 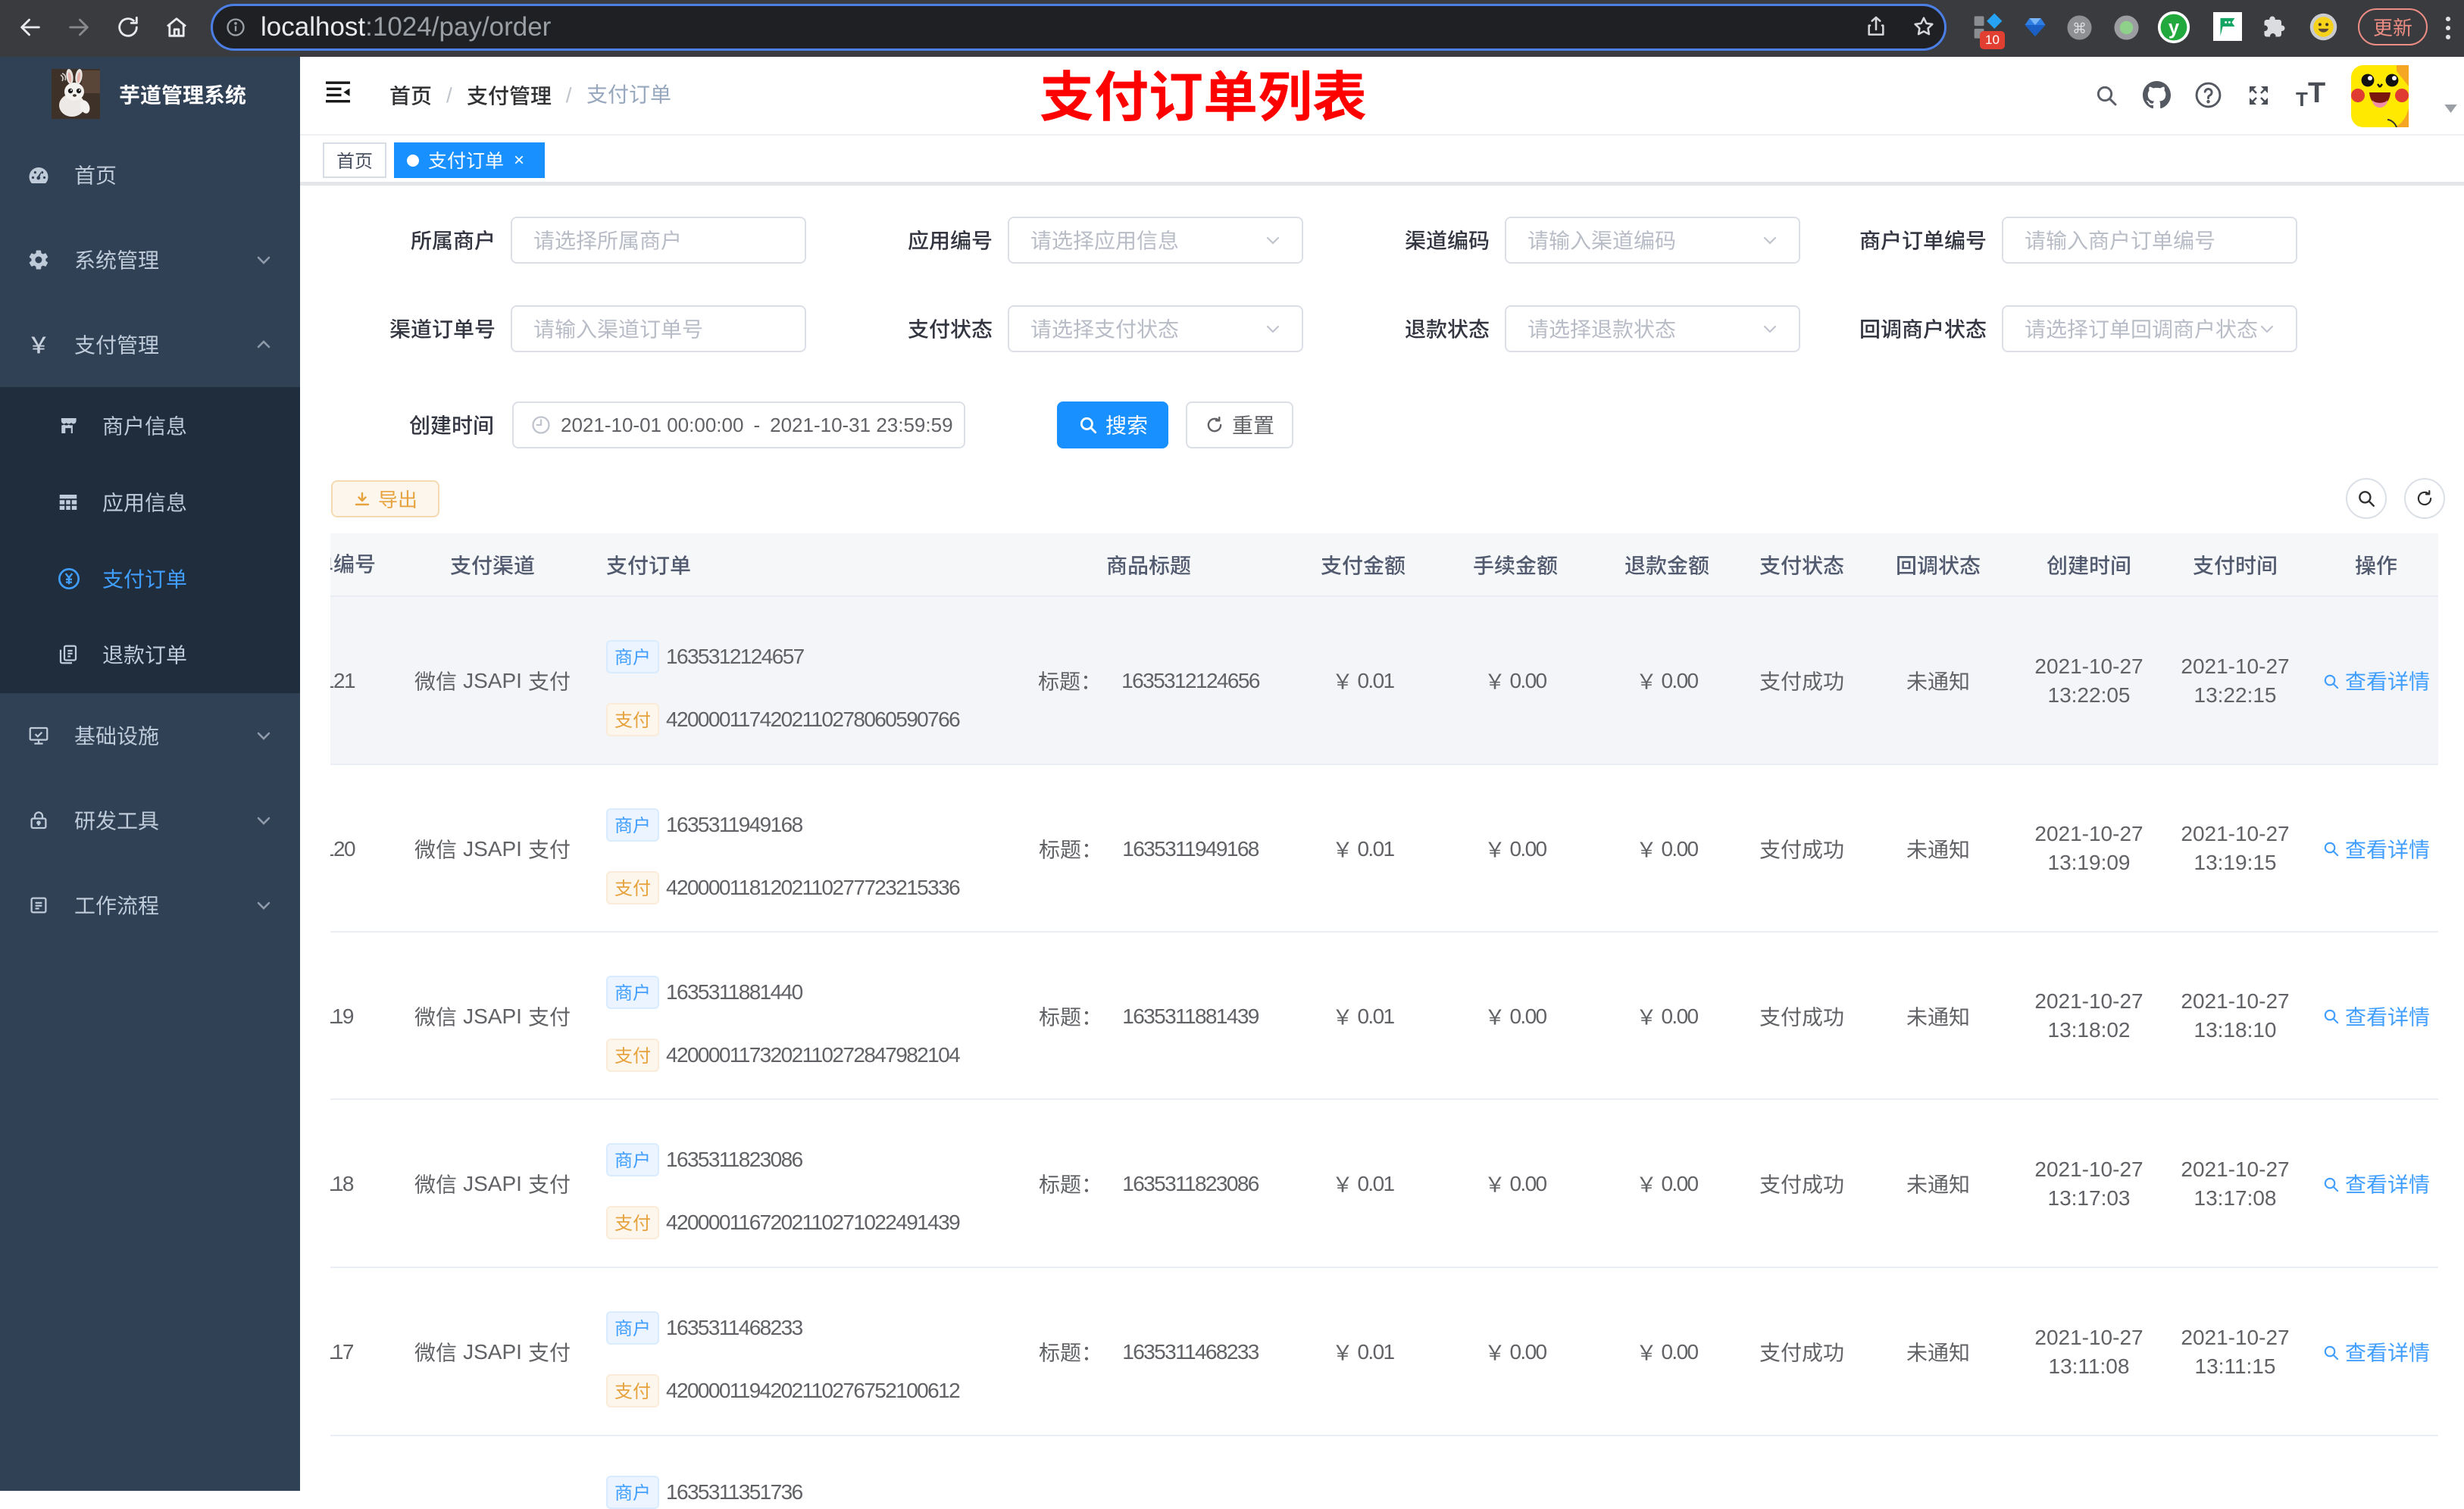 What do you see at coordinates (2174, 28) in the screenshot?
I see `svg-text: y` at bounding box center [2174, 28].